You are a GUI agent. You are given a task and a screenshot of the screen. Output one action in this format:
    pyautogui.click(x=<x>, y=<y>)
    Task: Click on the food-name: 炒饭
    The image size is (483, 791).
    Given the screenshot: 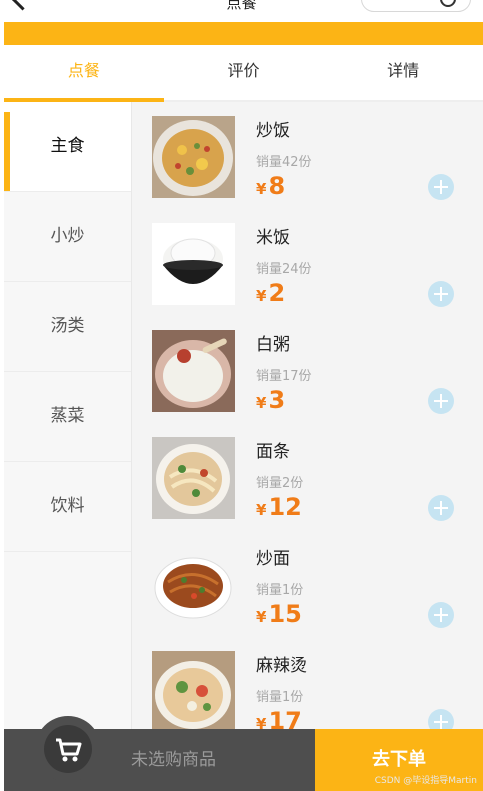 What is the action you would take?
    pyautogui.click(x=273, y=131)
    